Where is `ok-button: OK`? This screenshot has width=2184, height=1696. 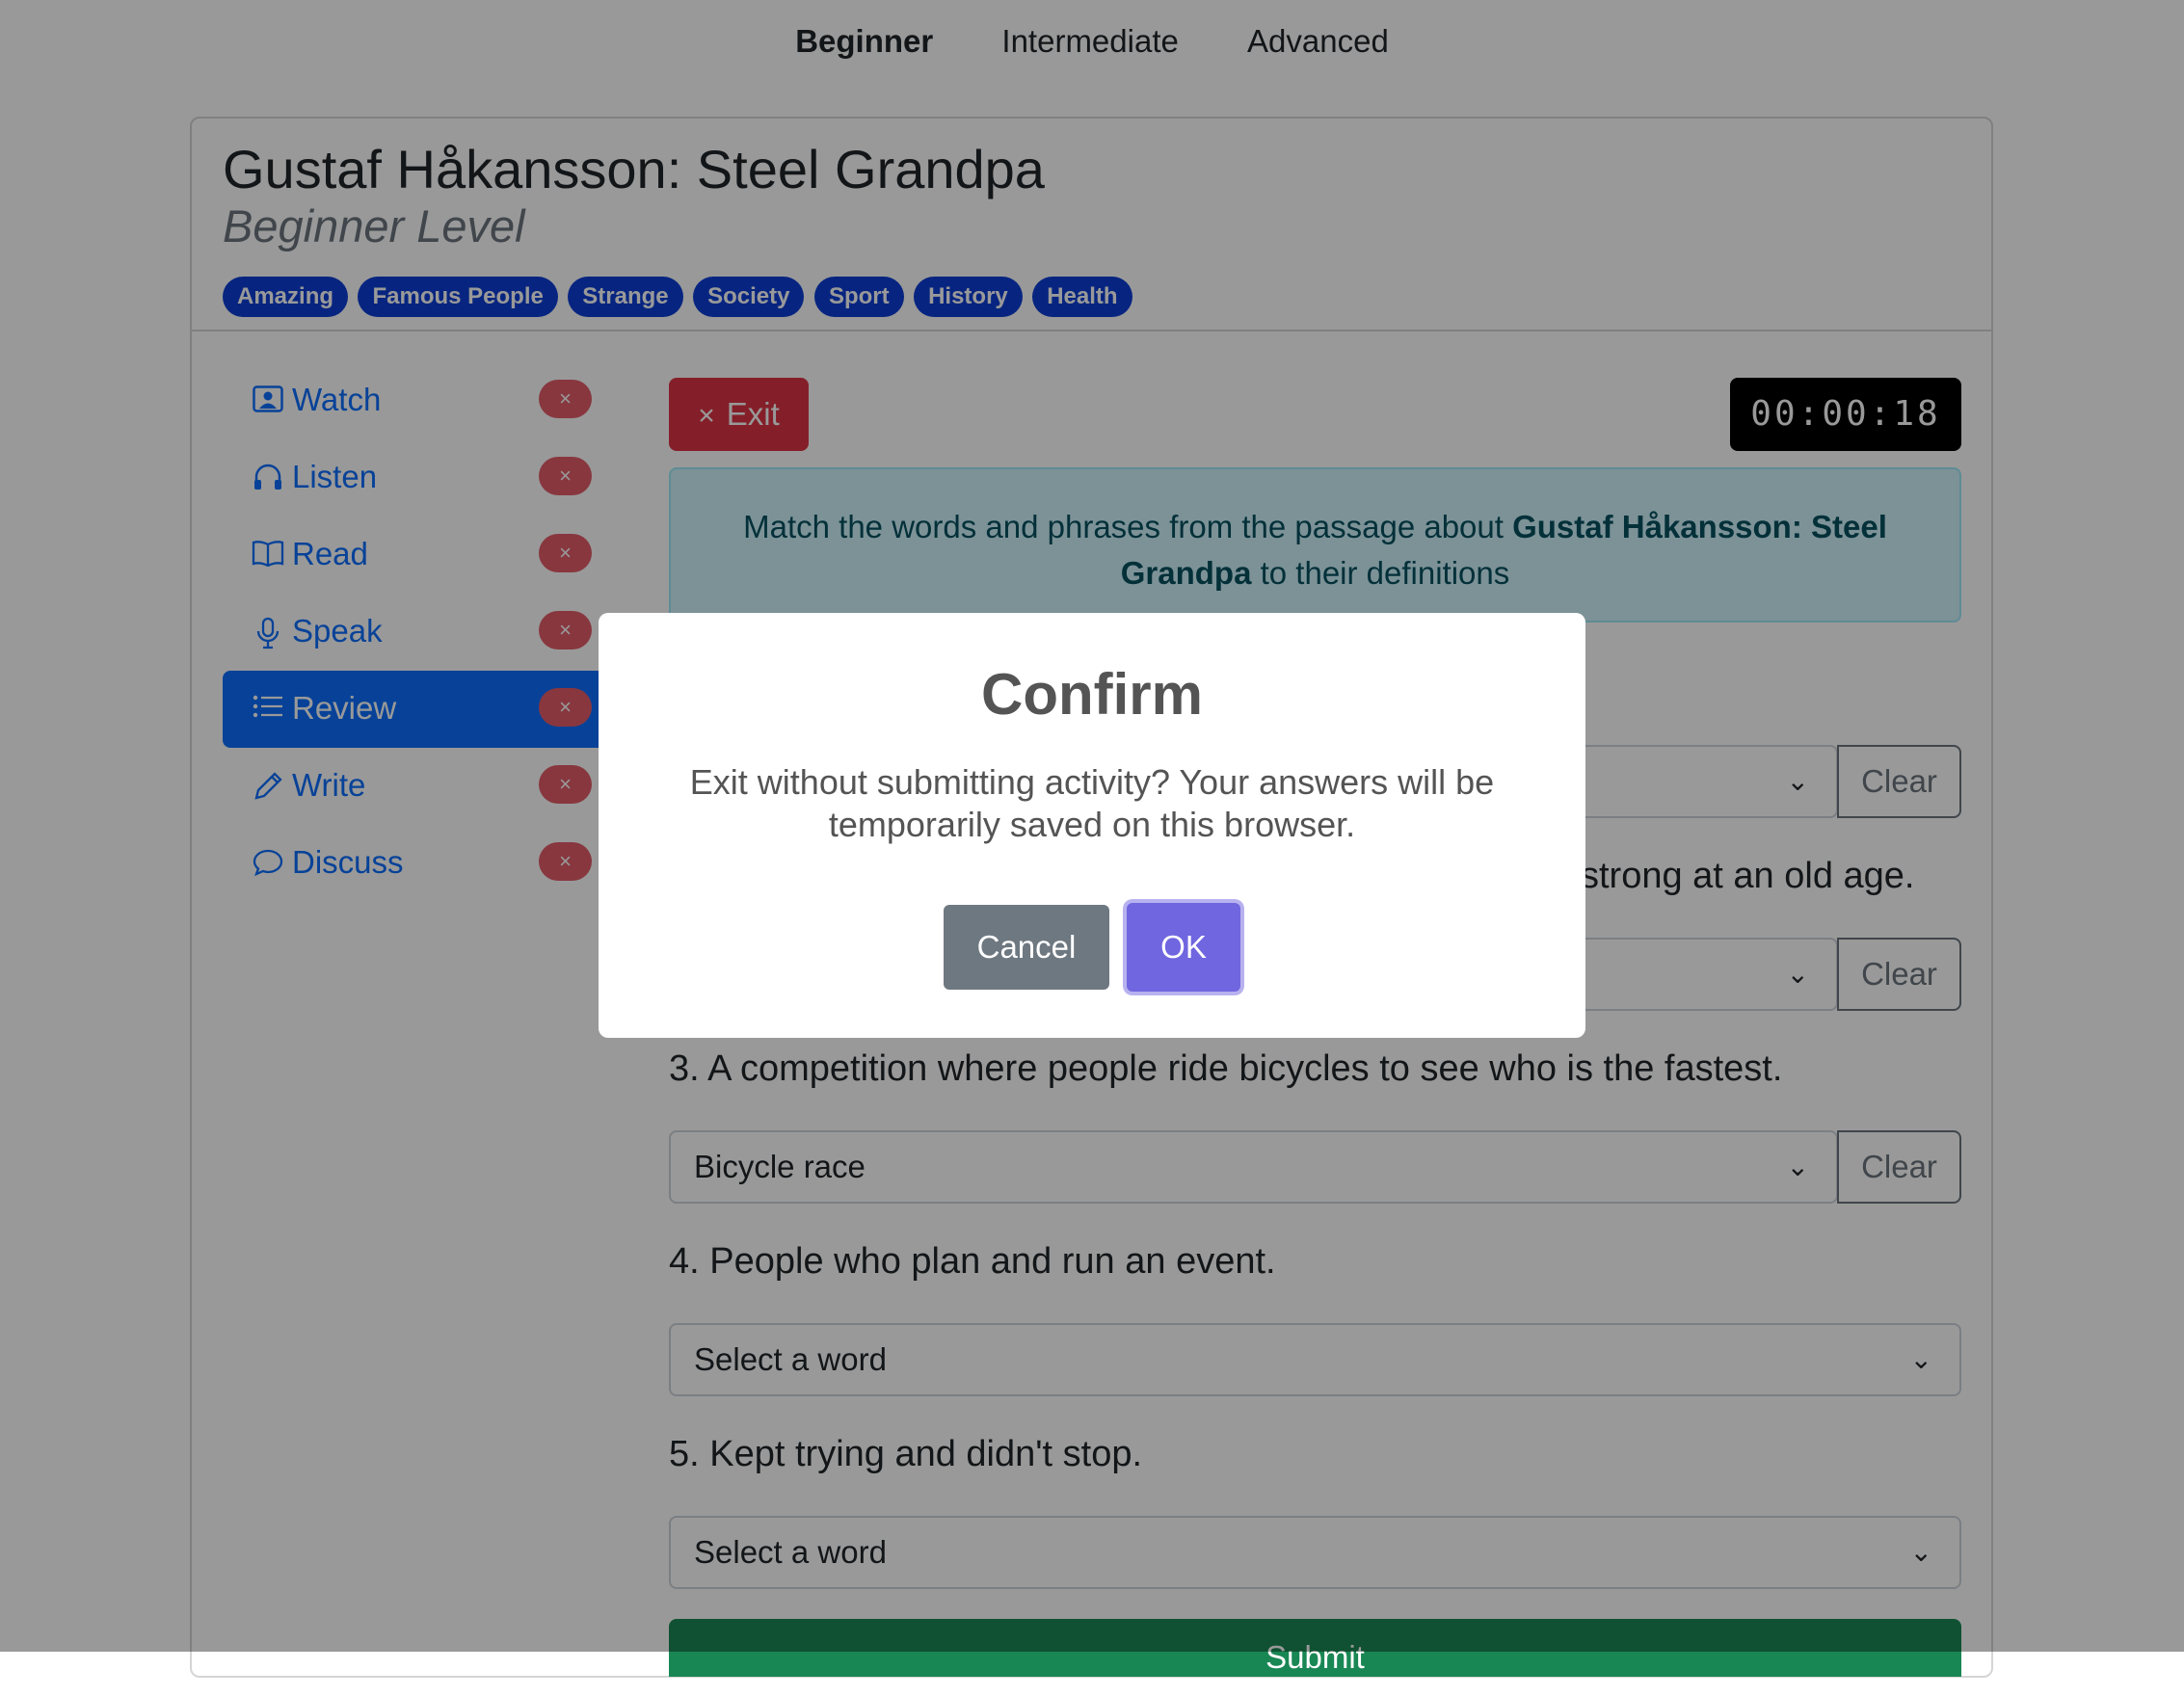
ok-button: OK is located at coordinates (1183, 947).